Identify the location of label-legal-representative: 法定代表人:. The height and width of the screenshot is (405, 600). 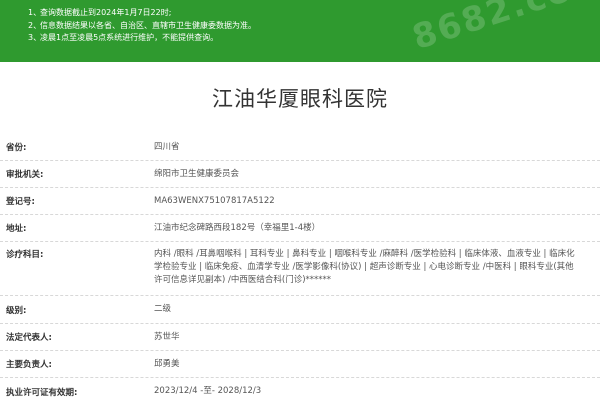
(29, 338).